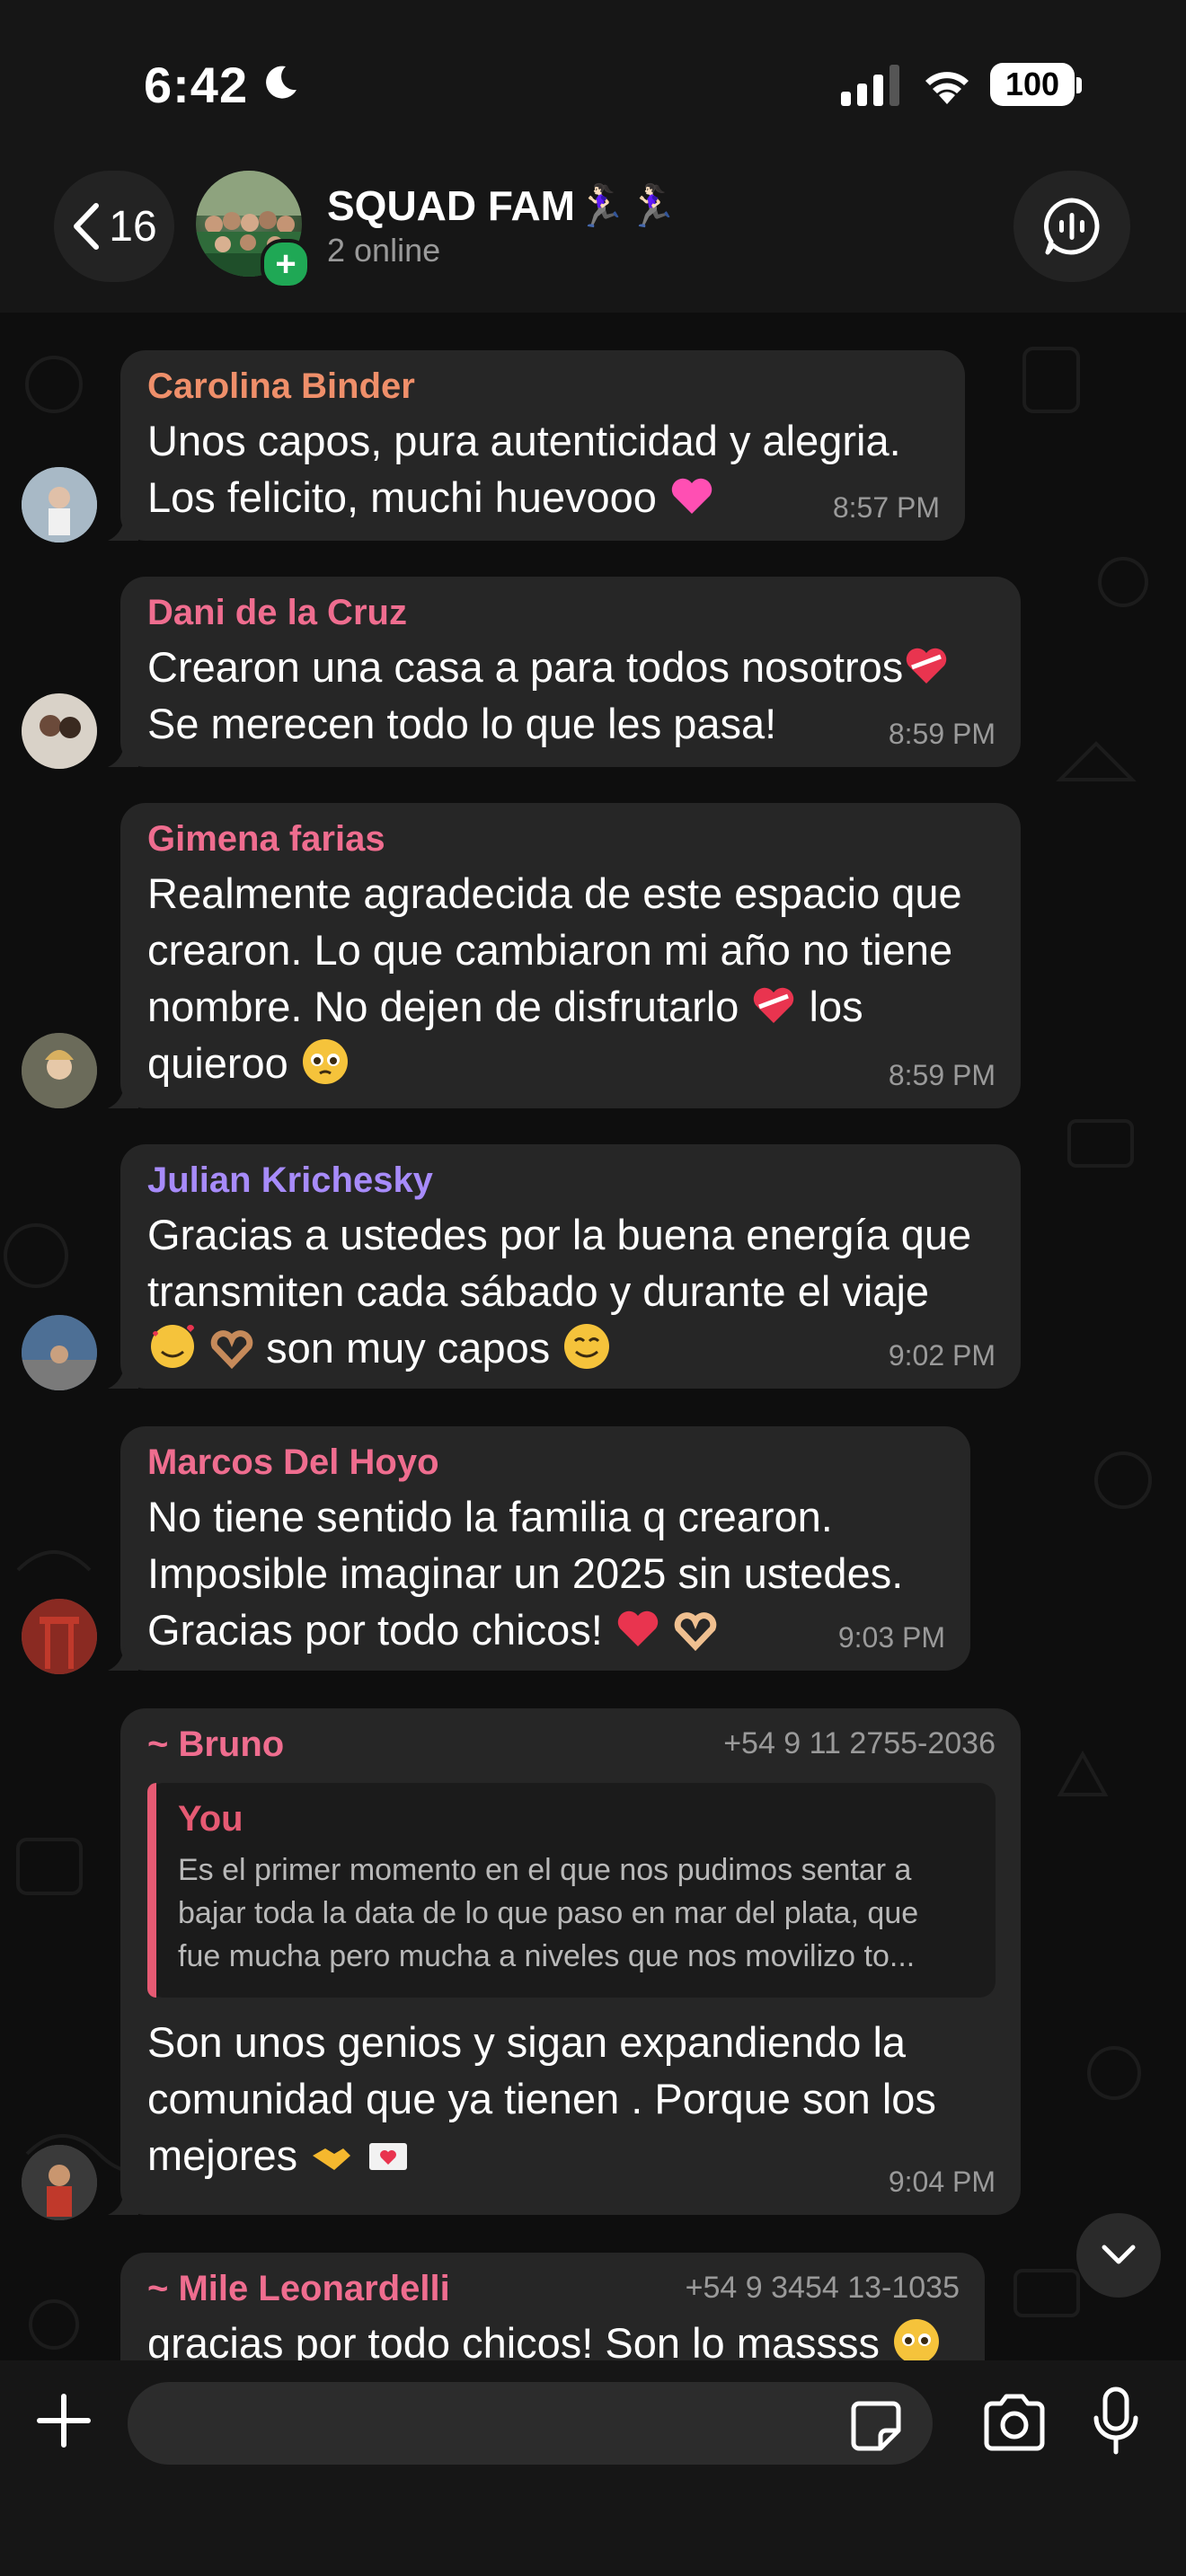 Image resolution: width=1186 pixels, height=2576 pixels. I want to click on group-title: SQUAD FAM🏃🏻‍♀️🏃🏻‍♀️, so click(502, 206).